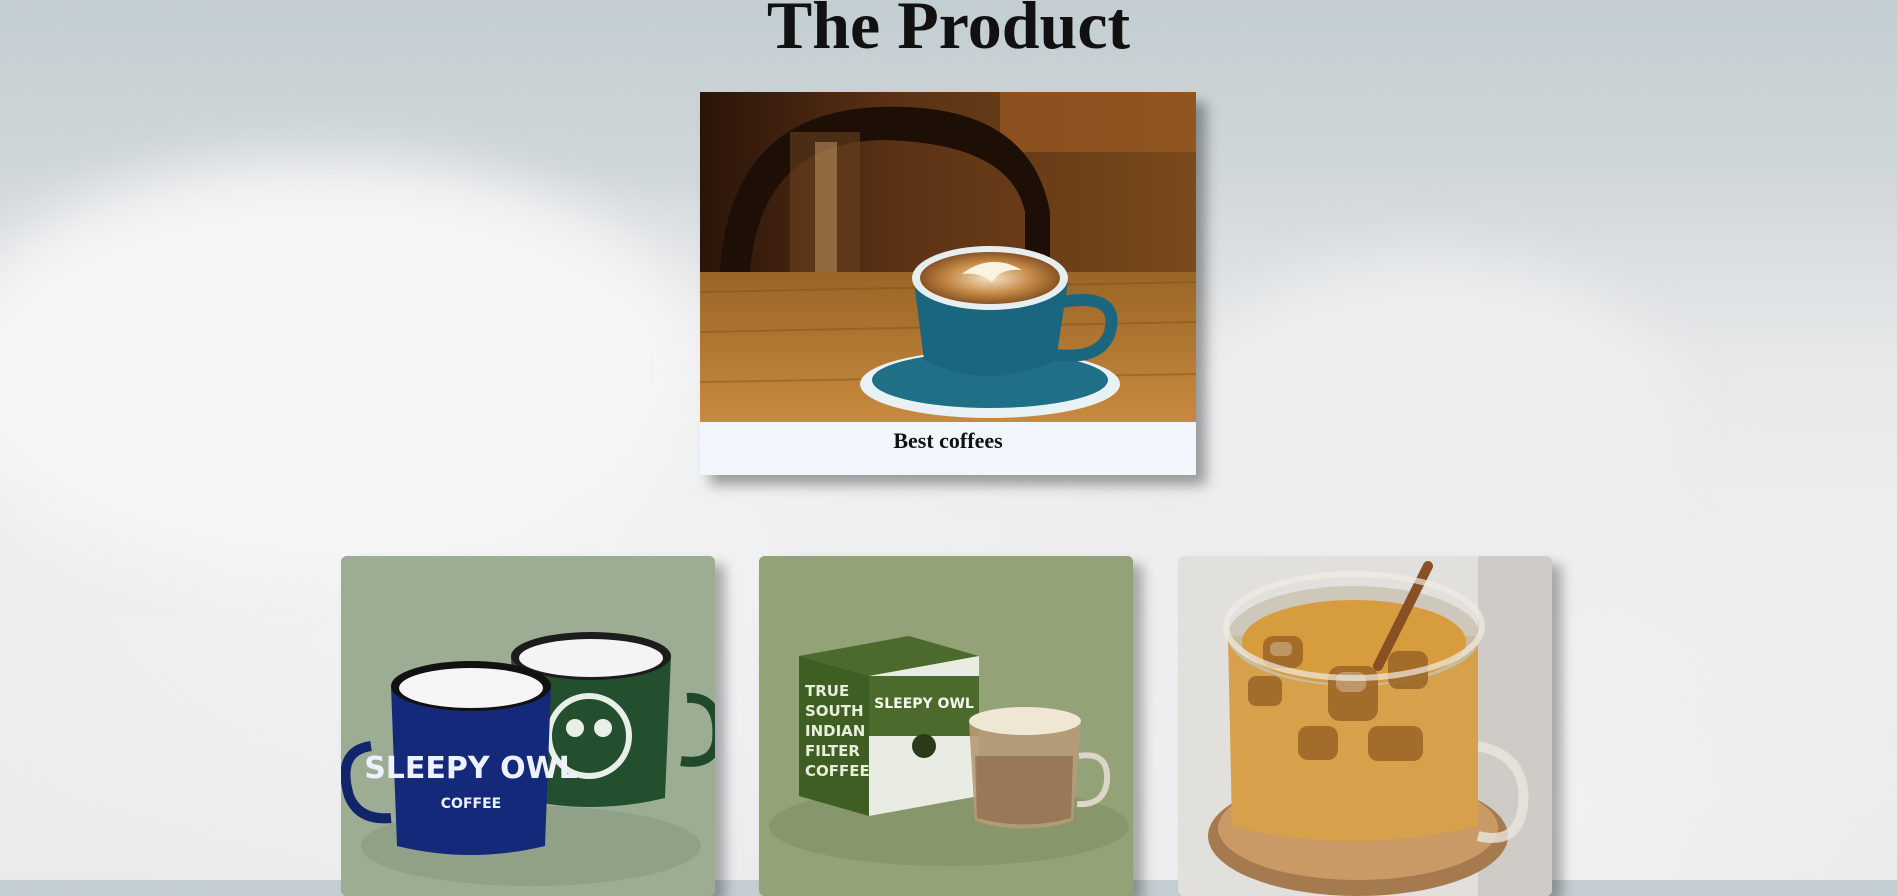 The height and width of the screenshot is (896, 1897). What do you see at coordinates (924, 704) in the screenshot?
I see `box-brand-text: SLEEPY OWL` at bounding box center [924, 704].